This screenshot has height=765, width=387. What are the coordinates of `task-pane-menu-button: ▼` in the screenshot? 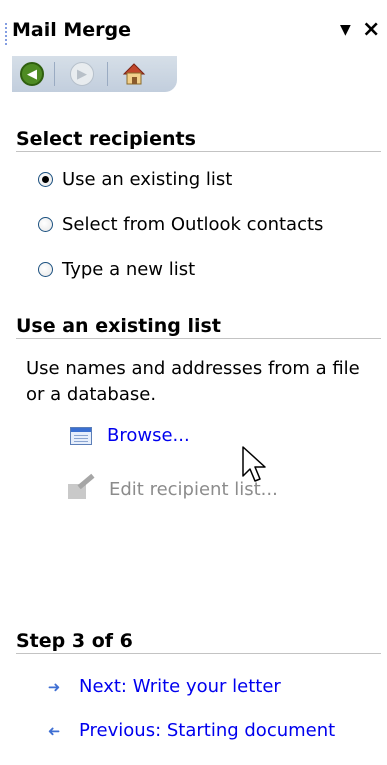 It's located at (345, 30).